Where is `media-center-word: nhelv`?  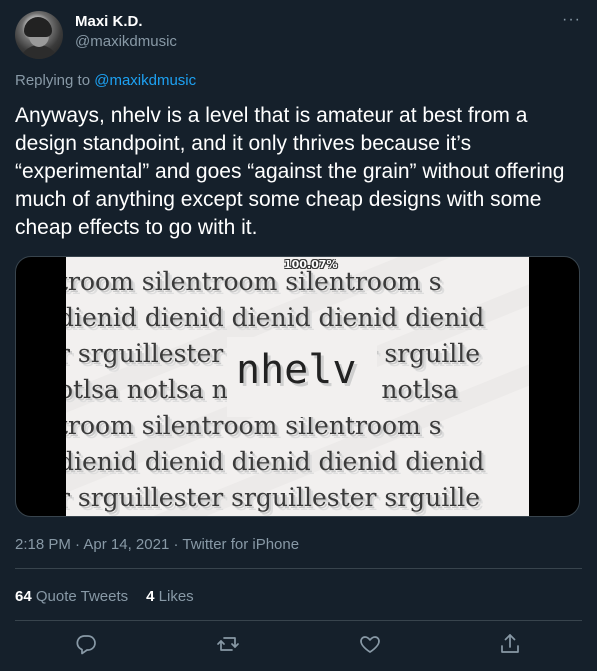 media-center-word: nhelv is located at coordinates (296, 370).